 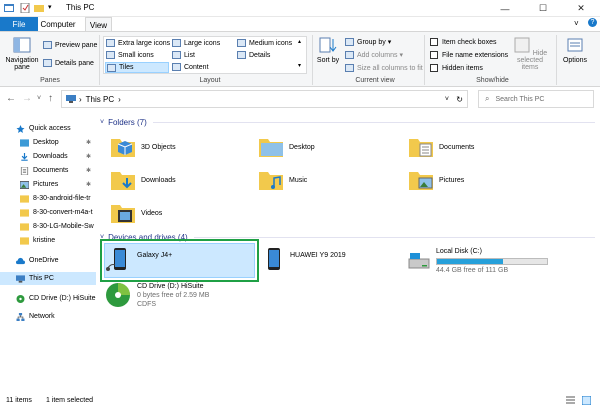 What do you see at coordinates (111, 67) in the screenshot?
I see `tiles-icon` at bounding box center [111, 67].